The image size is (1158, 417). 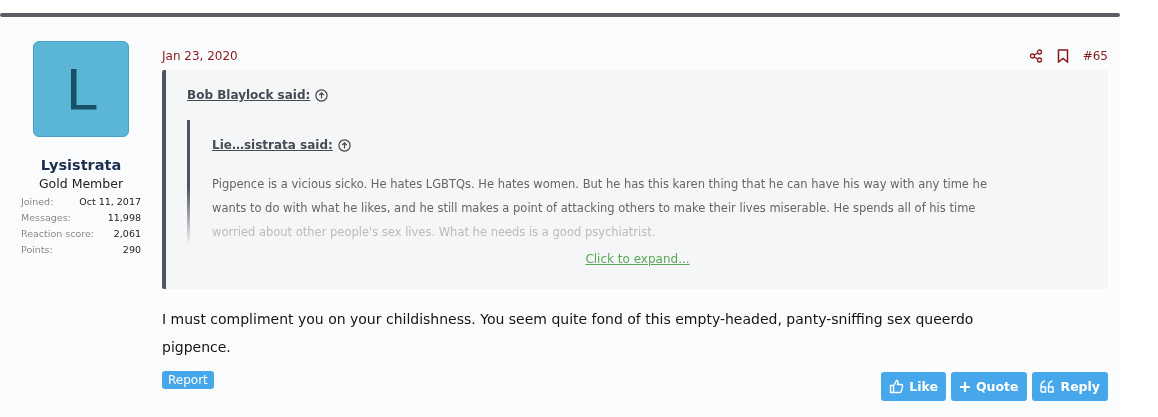 I want to click on quote-author-link: Bob Blaylock said:, so click(x=249, y=95).